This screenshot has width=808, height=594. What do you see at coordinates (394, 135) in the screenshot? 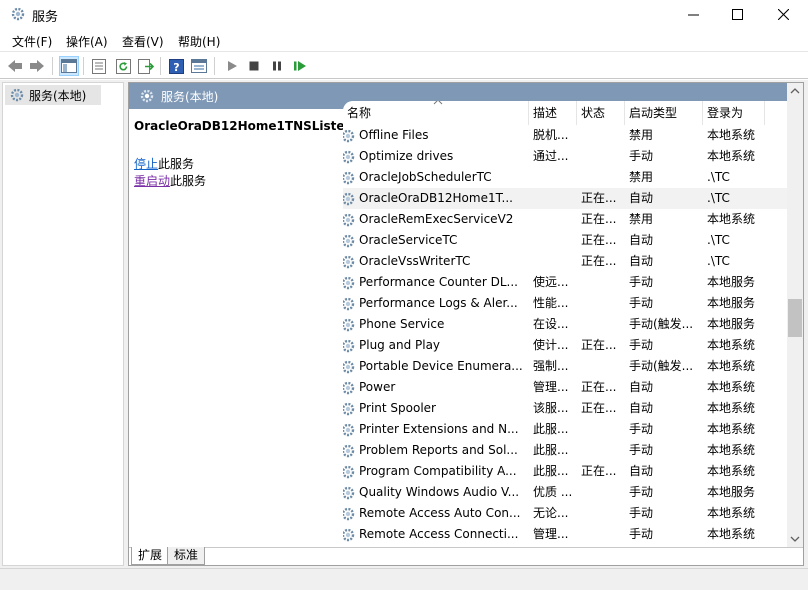
I see `service-name: Offline Files` at bounding box center [394, 135].